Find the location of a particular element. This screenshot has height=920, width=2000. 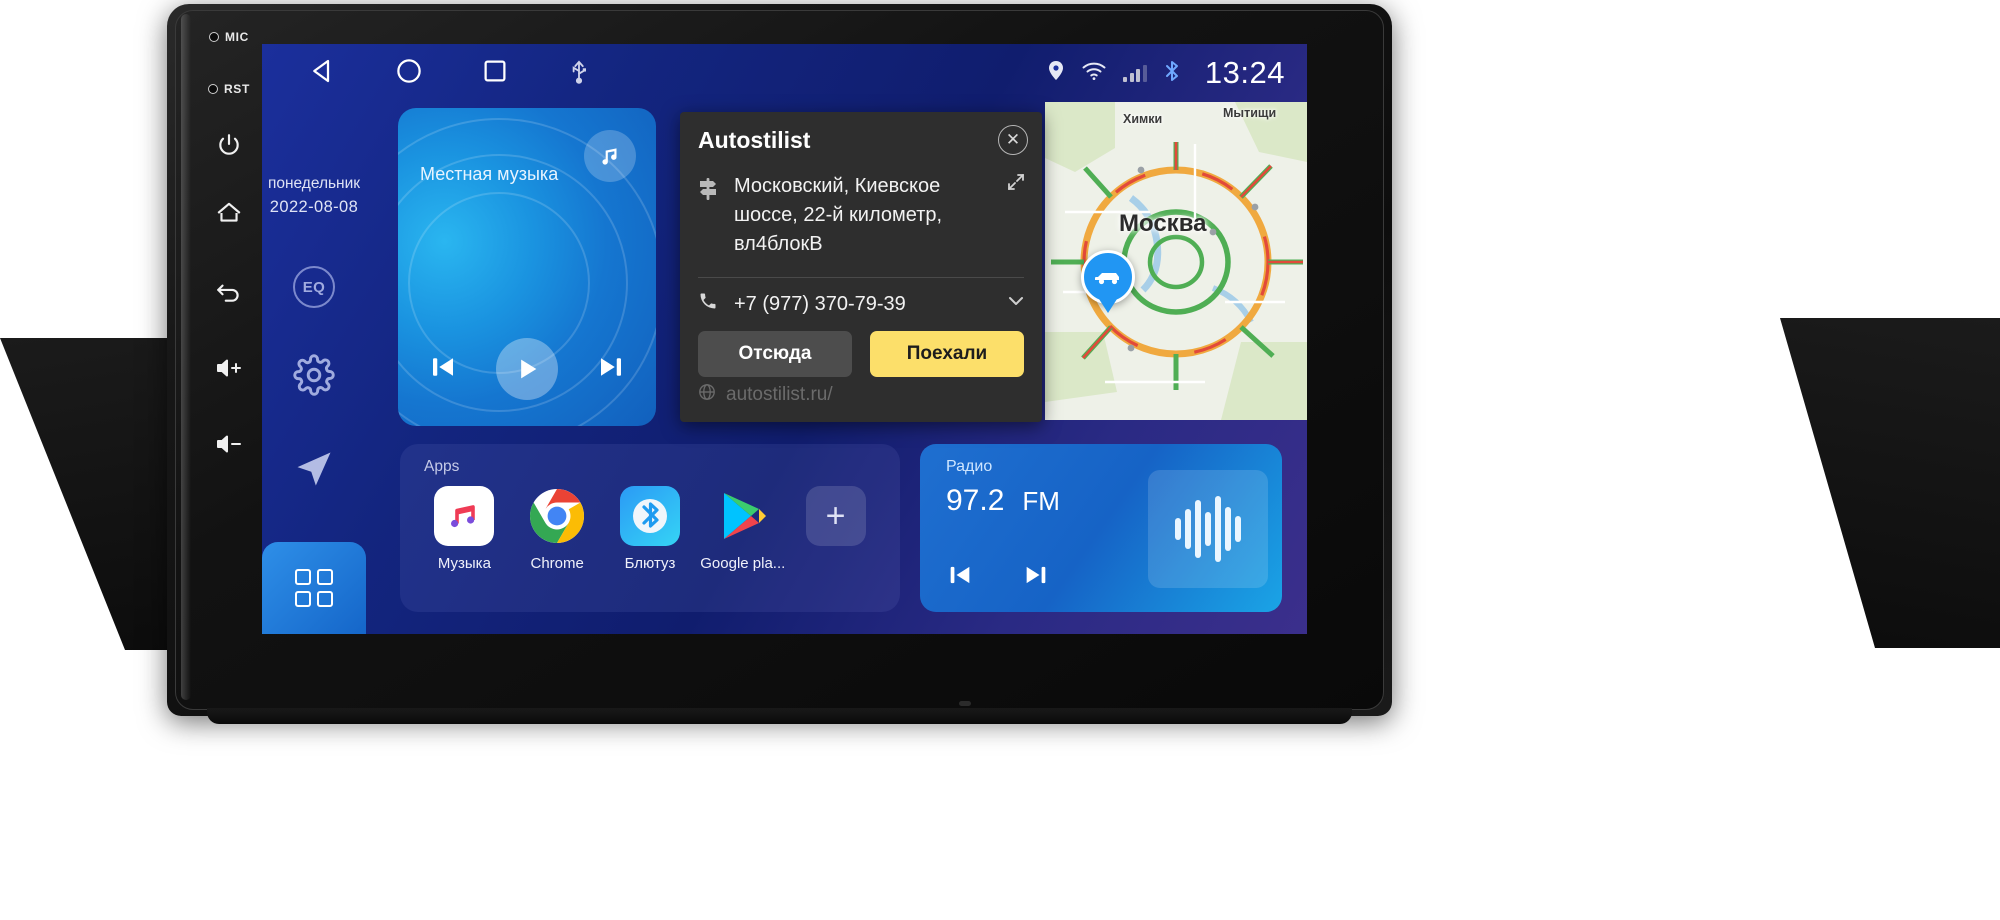

popup-url: autostilist.ru/ is located at coordinates (779, 394).